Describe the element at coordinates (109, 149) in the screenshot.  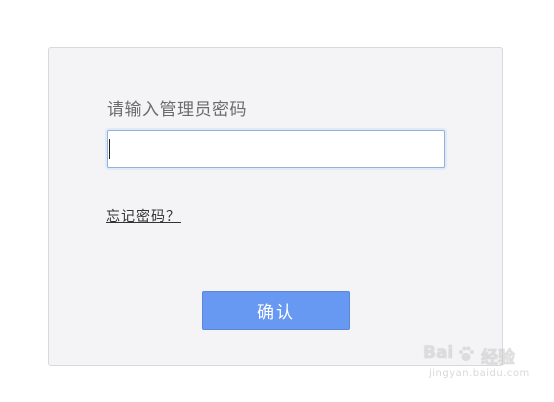
I see `text-caret` at that location.